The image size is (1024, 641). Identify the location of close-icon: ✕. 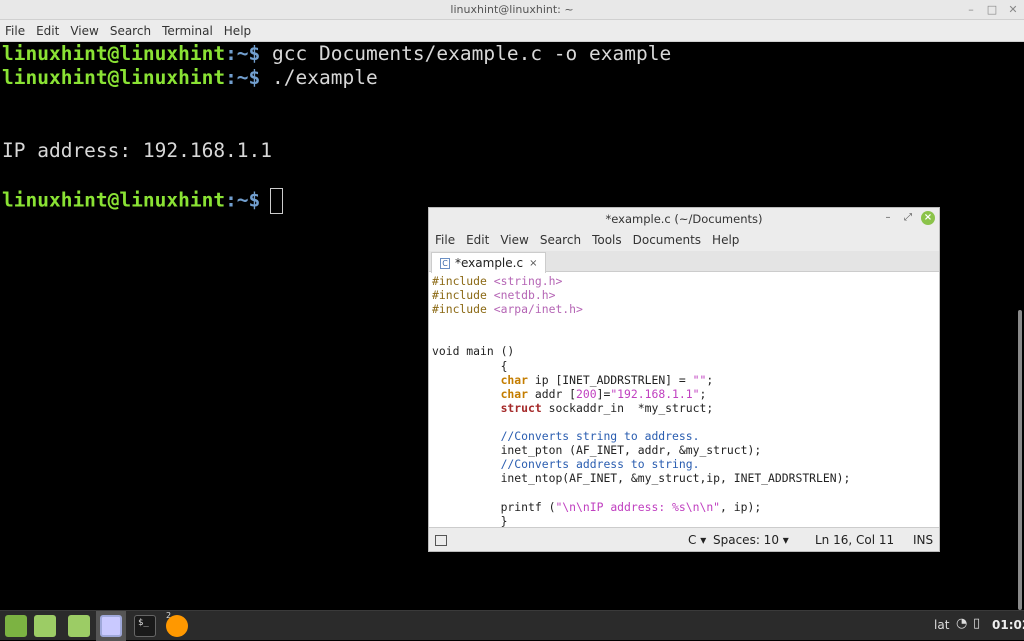
(1013, 10).